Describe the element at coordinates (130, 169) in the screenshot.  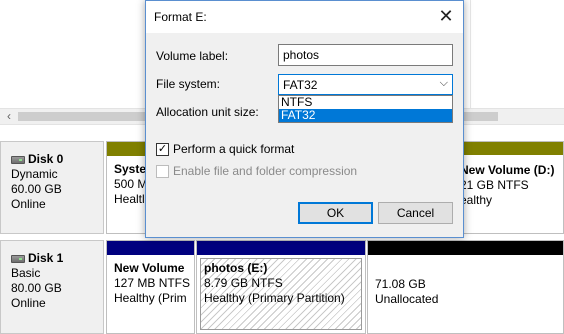
I see `partition-title: Syste` at that location.